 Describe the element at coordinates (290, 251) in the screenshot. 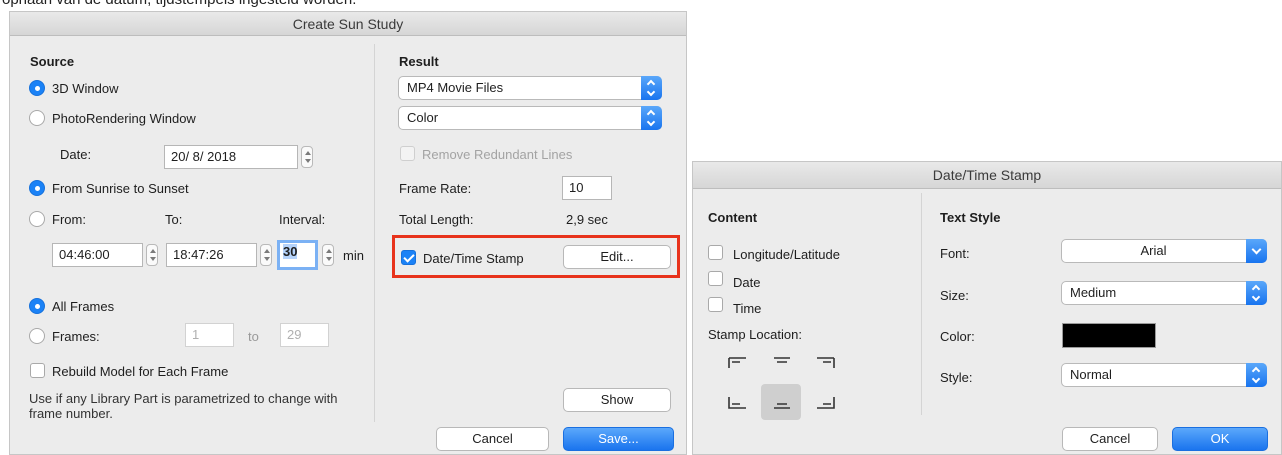

I see `interval-value: 30` at that location.